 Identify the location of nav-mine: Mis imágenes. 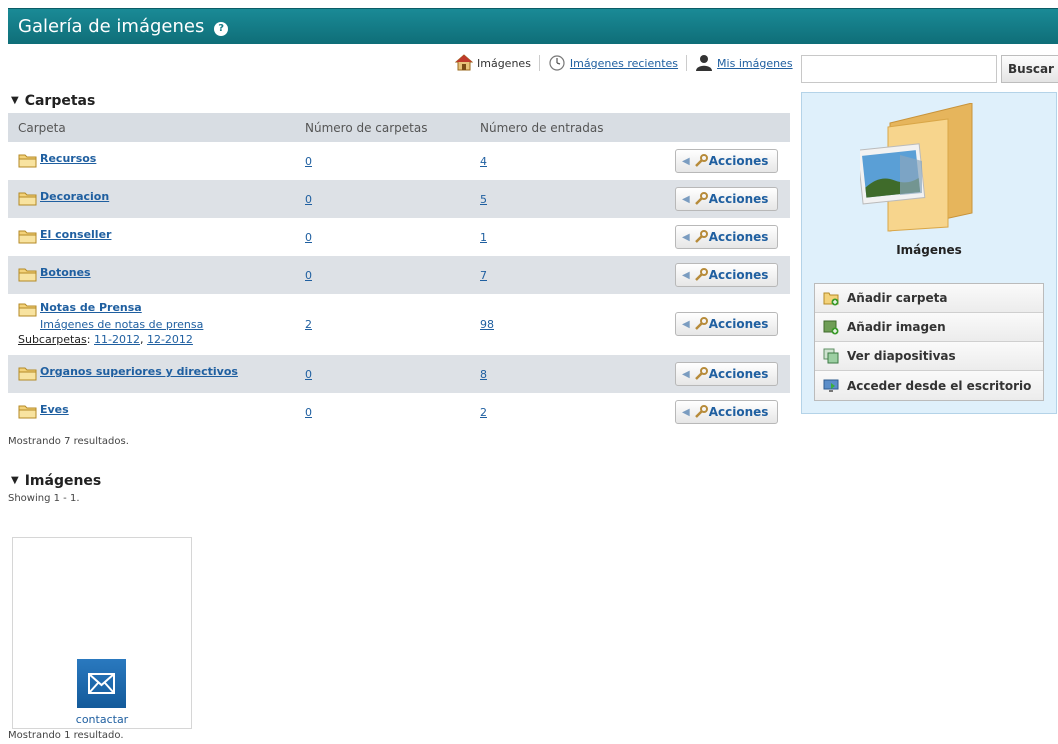
(744, 63).